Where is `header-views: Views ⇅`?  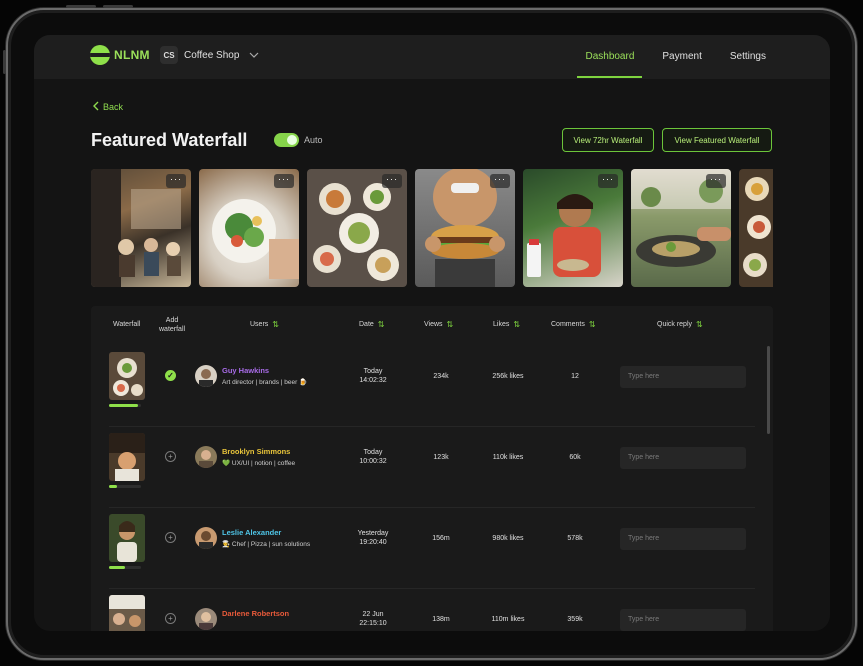 header-views: Views ⇅ is located at coordinates (438, 324).